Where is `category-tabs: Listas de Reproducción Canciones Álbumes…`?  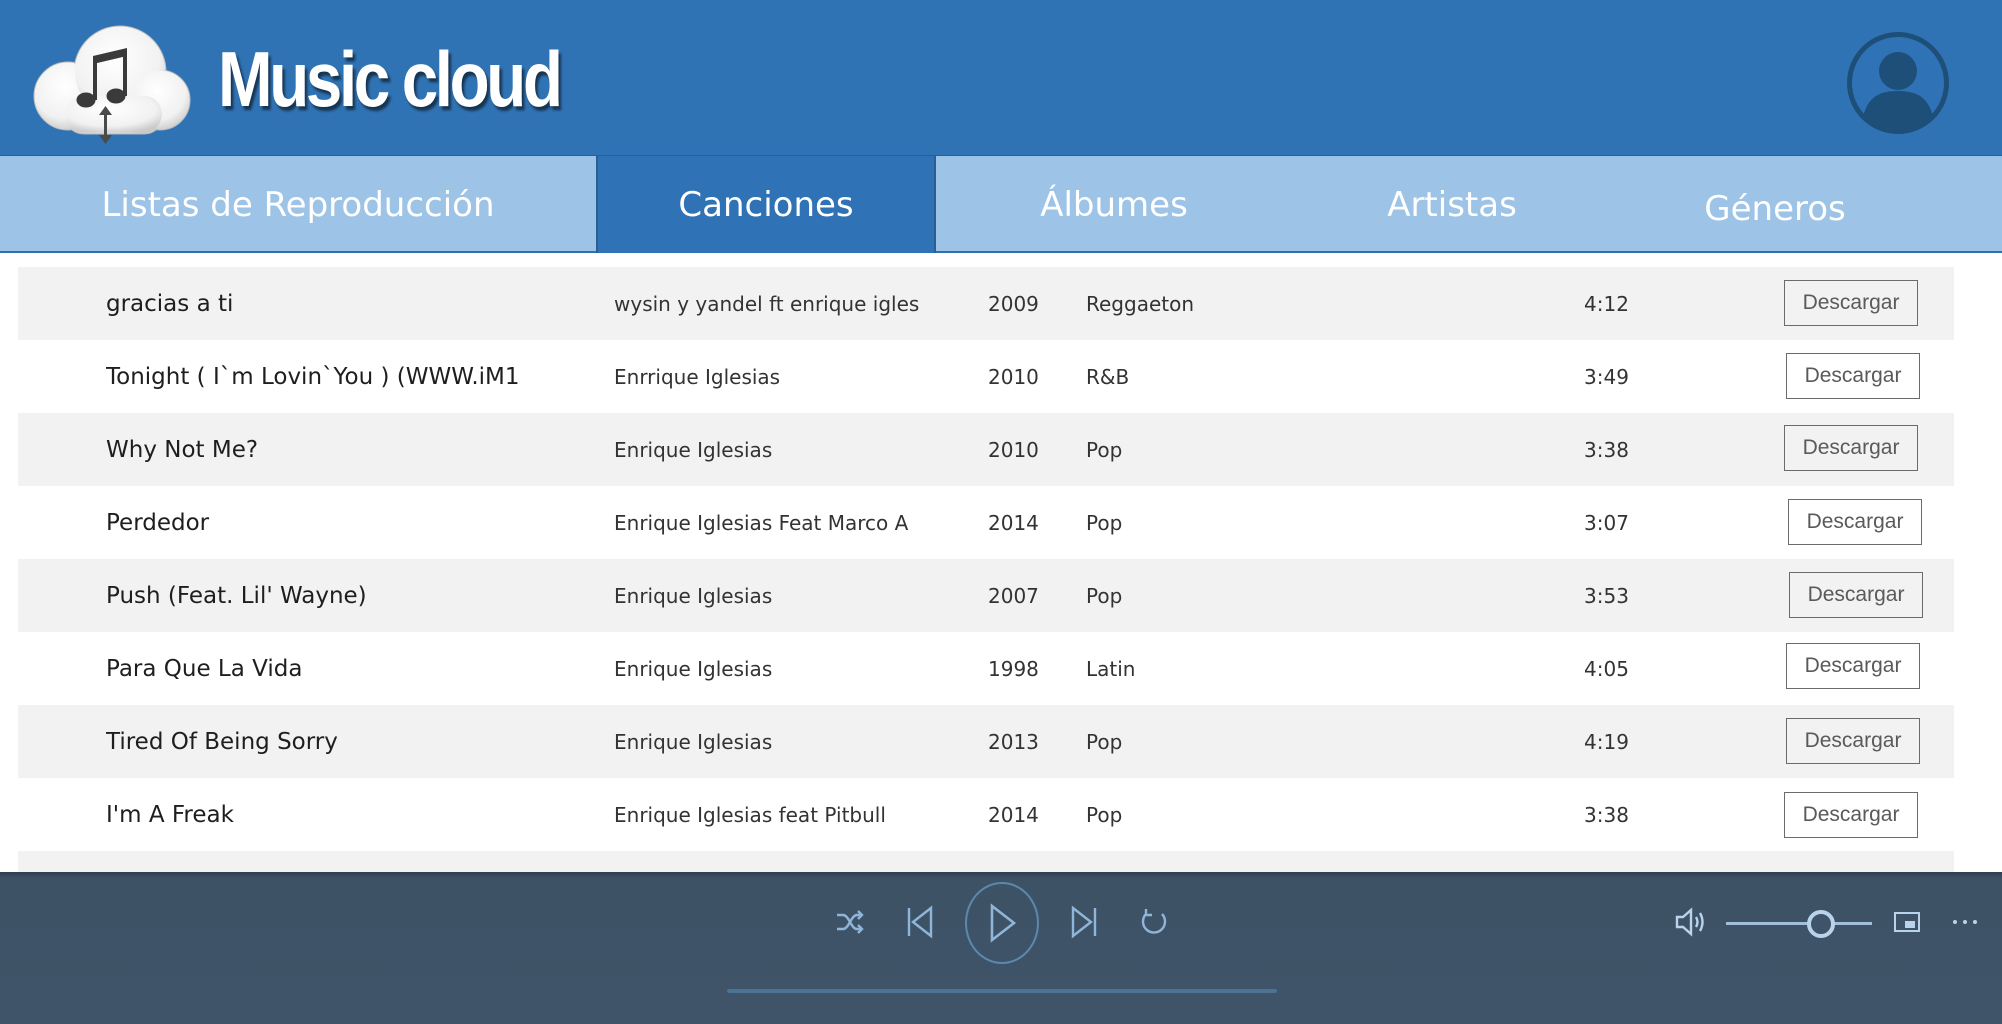
category-tabs: Listas de Reproducción Canciones Álbumes… is located at coordinates (1001, 204).